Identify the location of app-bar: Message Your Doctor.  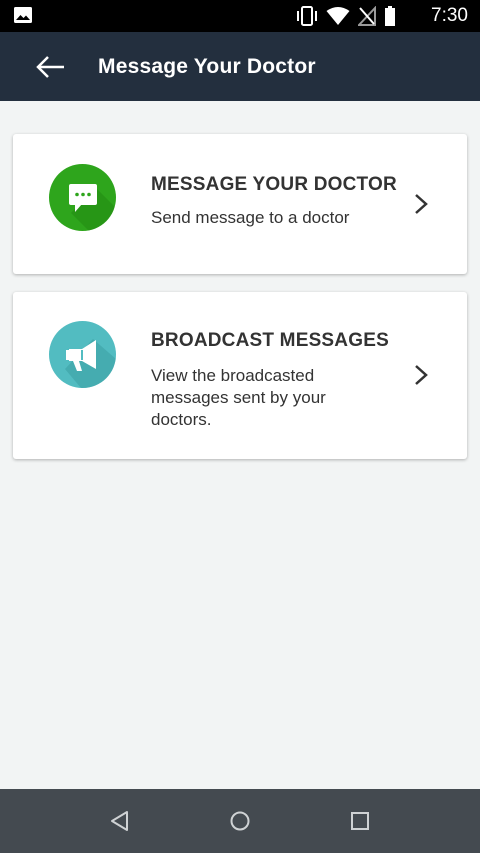
(240, 66).